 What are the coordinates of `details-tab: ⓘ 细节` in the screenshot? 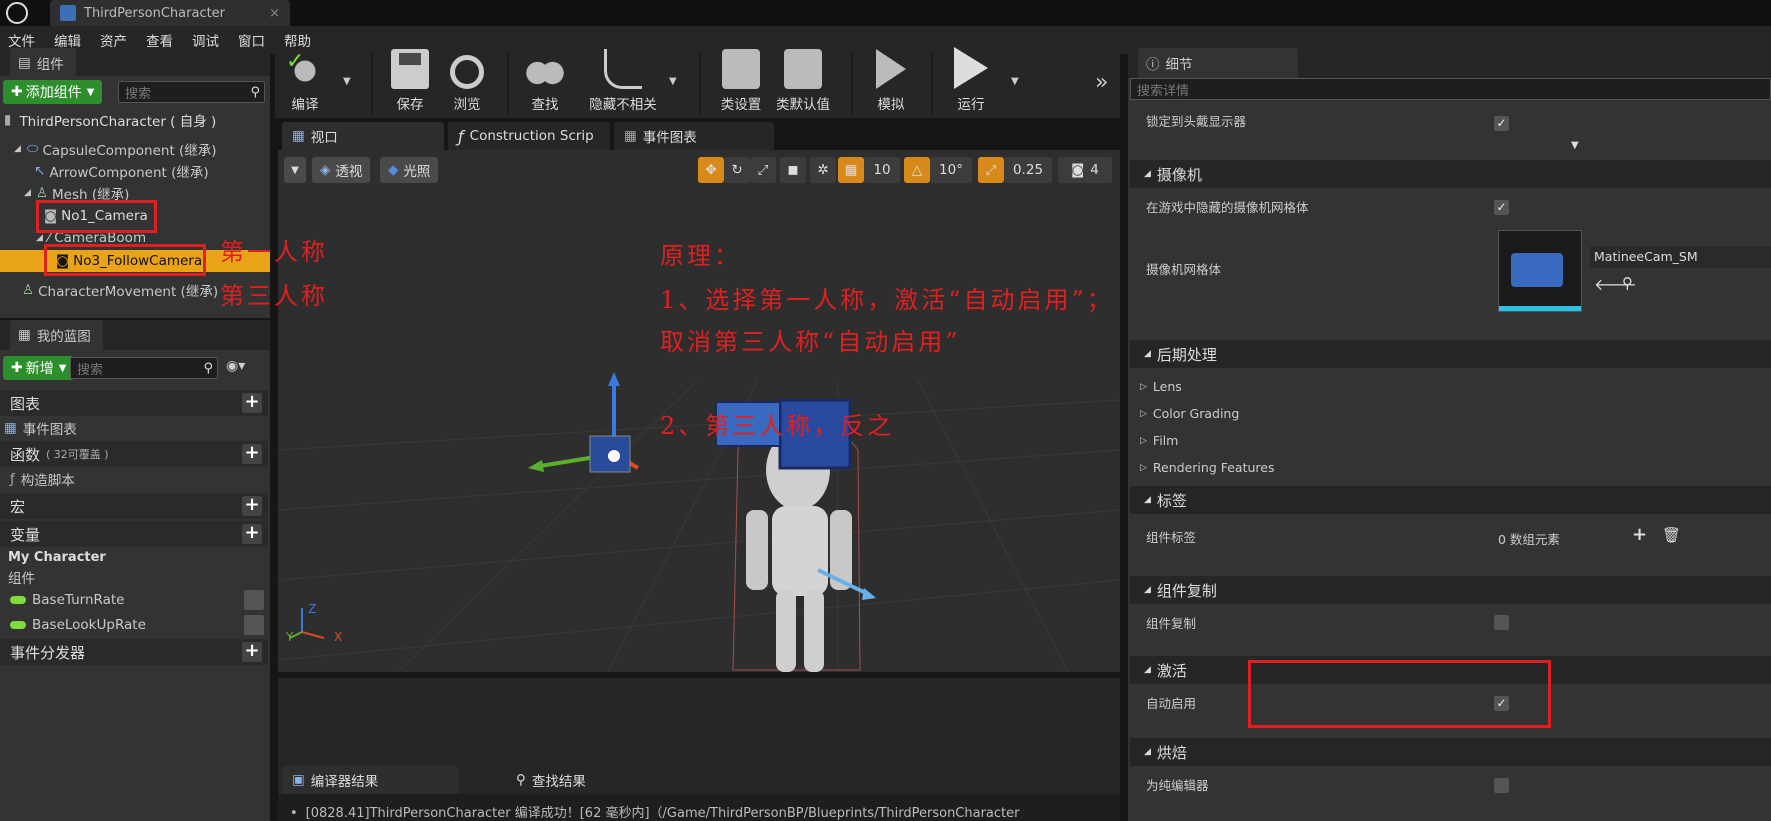 It's located at (1218, 63).